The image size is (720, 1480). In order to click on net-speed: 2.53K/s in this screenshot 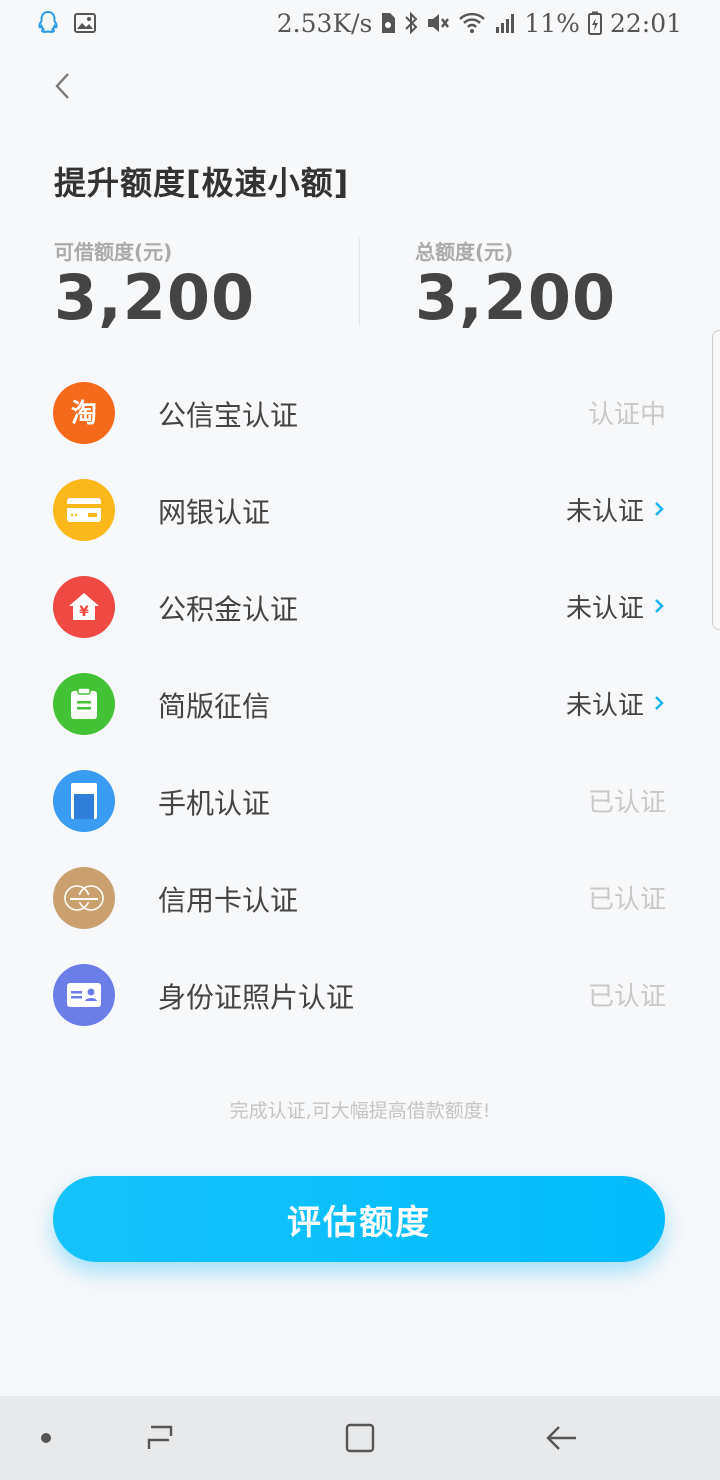, I will do `click(324, 23)`.